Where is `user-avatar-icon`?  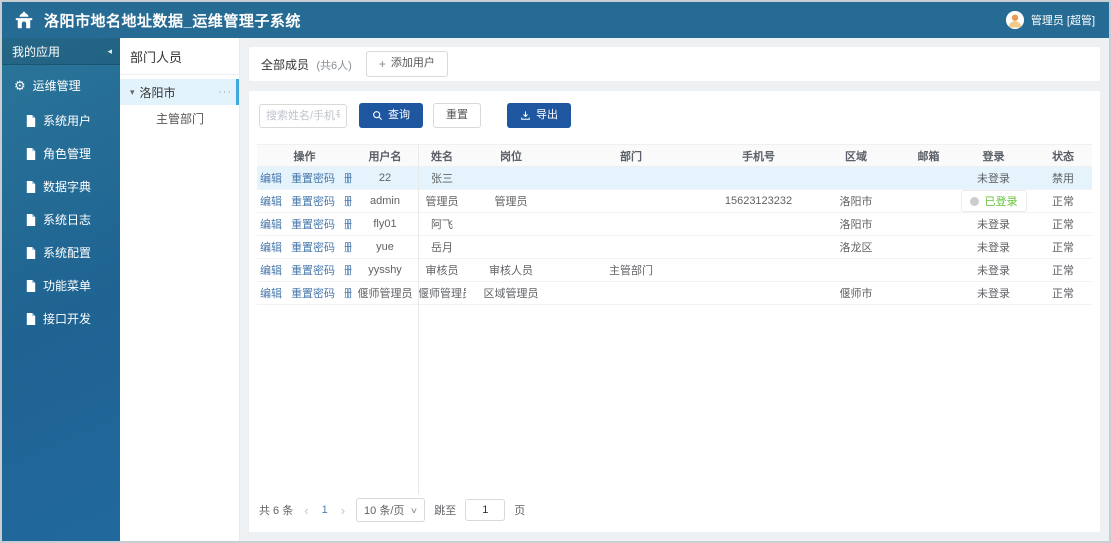
user-avatar-icon is located at coordinates (1014, 20).